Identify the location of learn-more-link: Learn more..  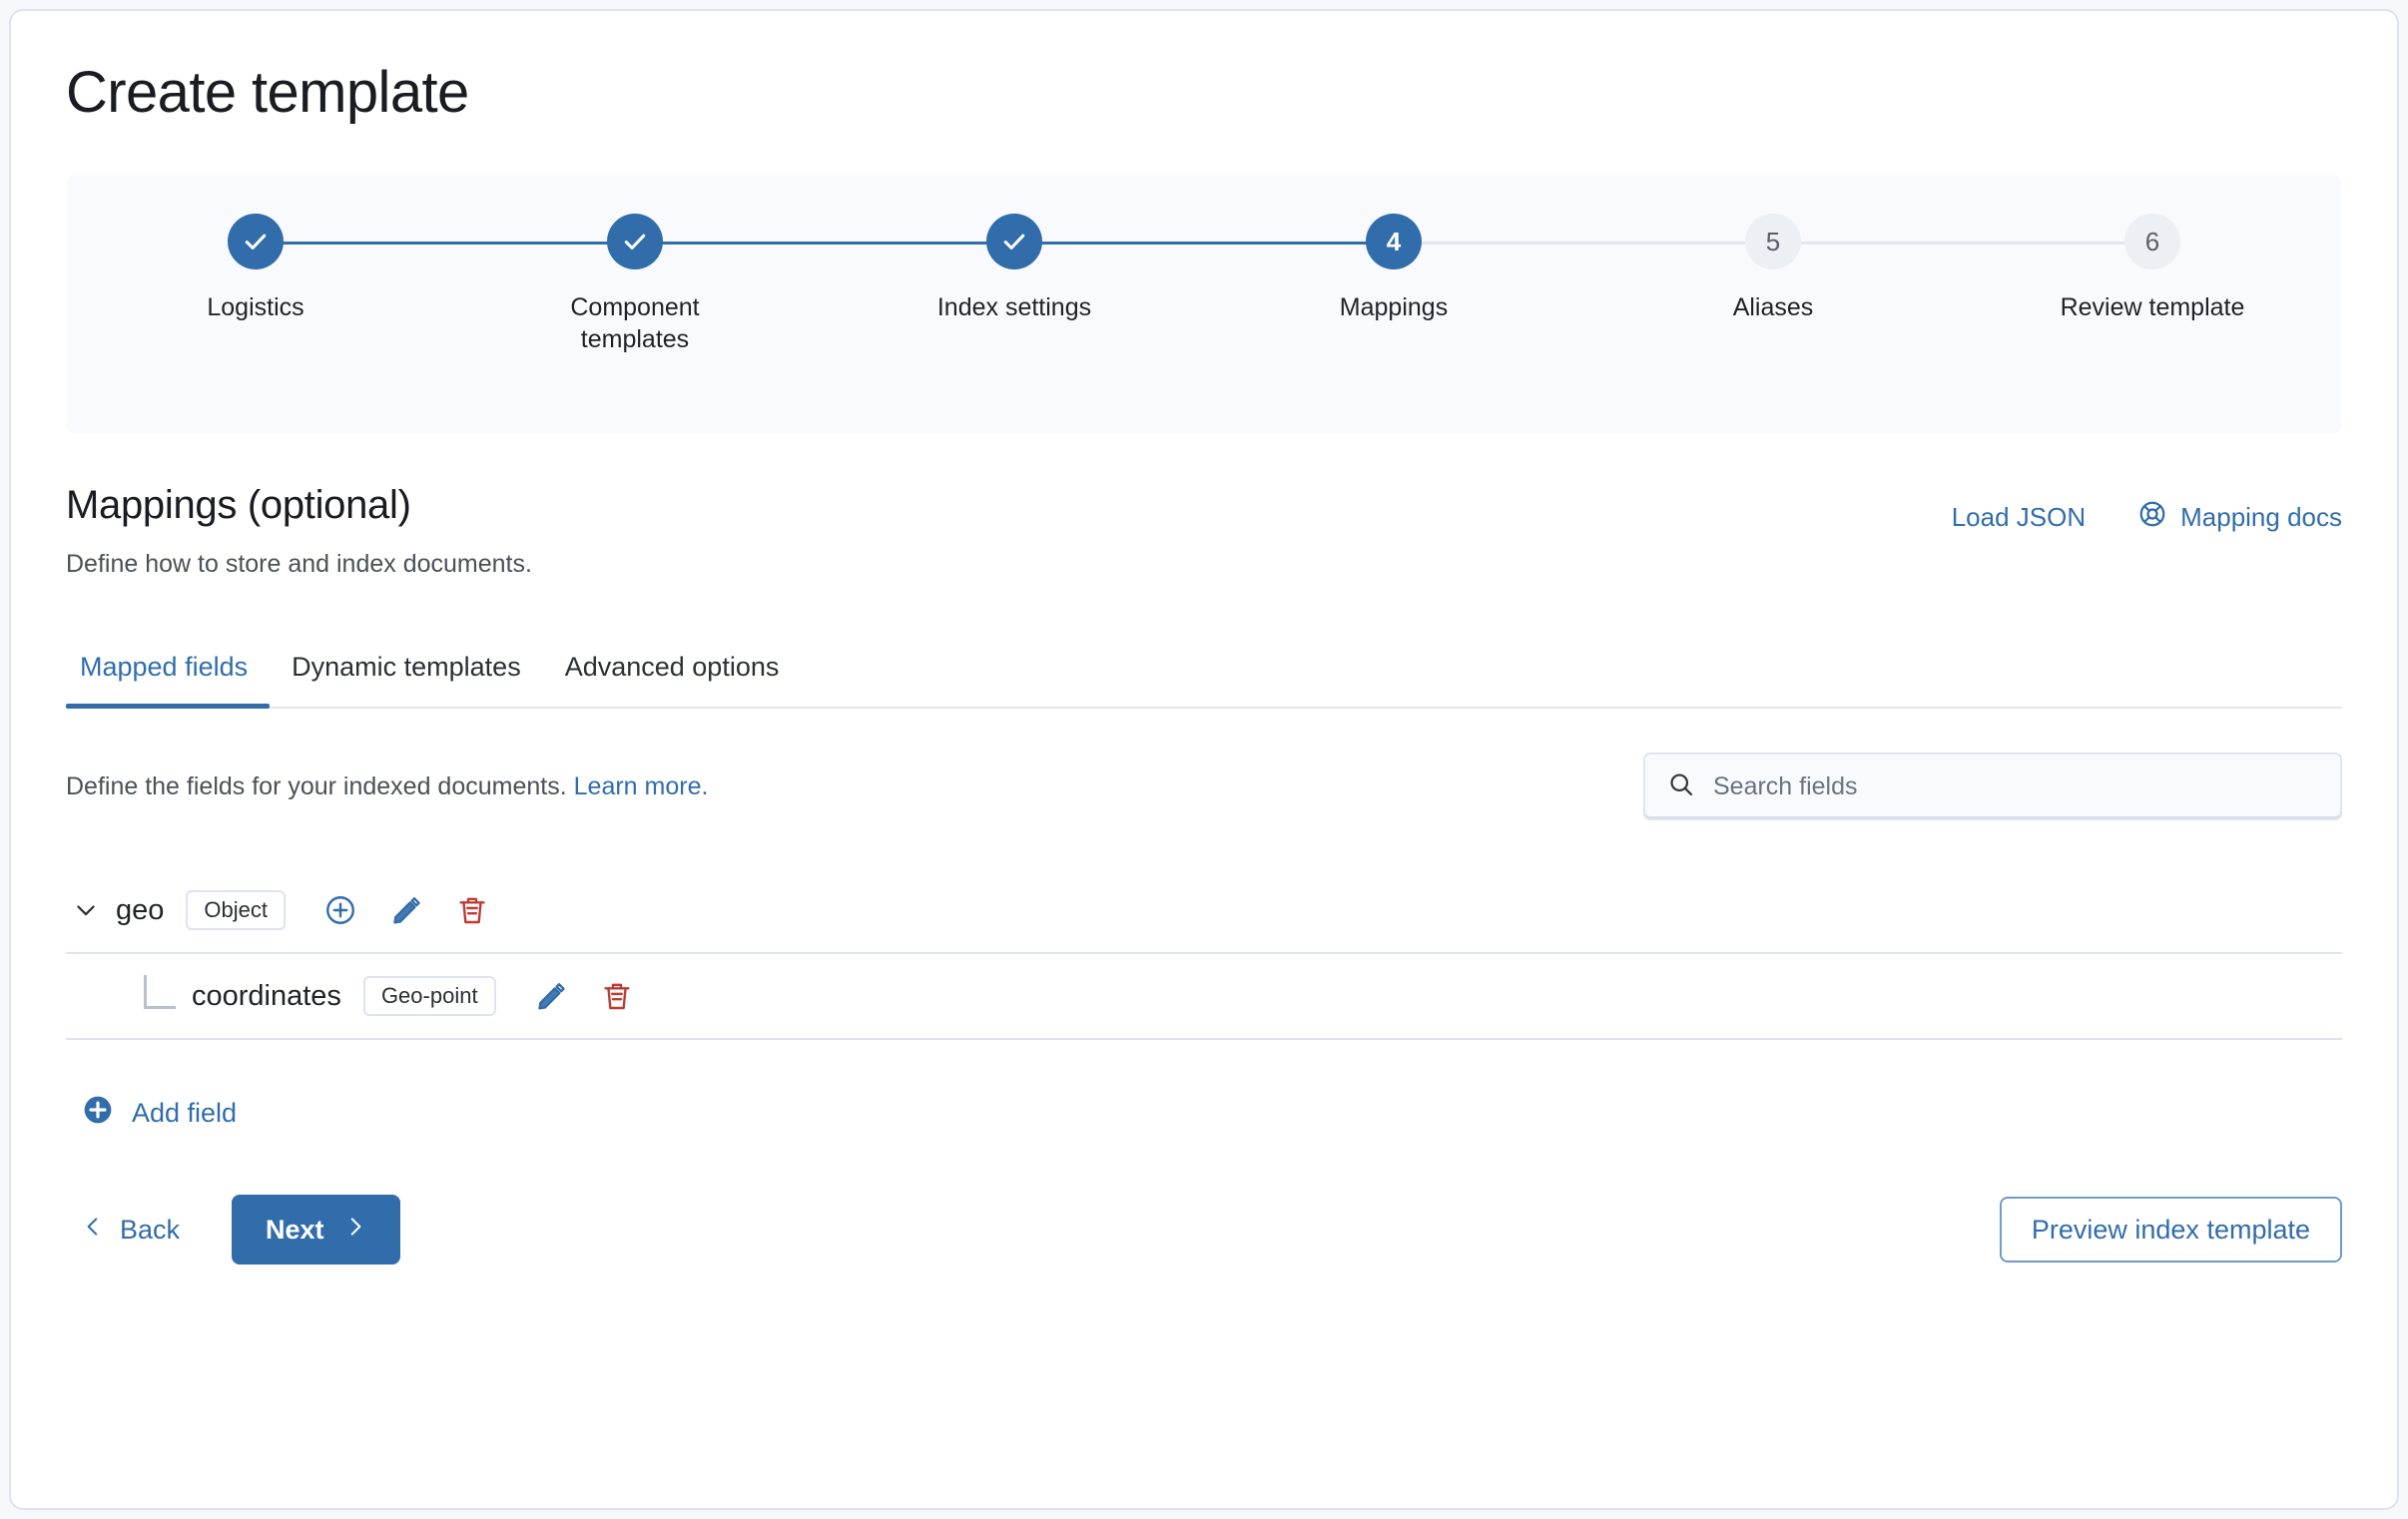
(641, 786).